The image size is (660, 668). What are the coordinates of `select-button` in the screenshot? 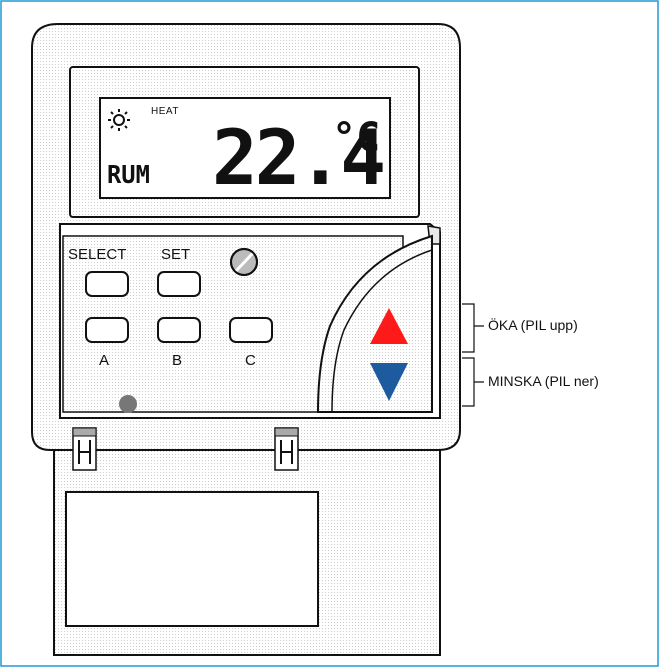 It's located at (107, 284).